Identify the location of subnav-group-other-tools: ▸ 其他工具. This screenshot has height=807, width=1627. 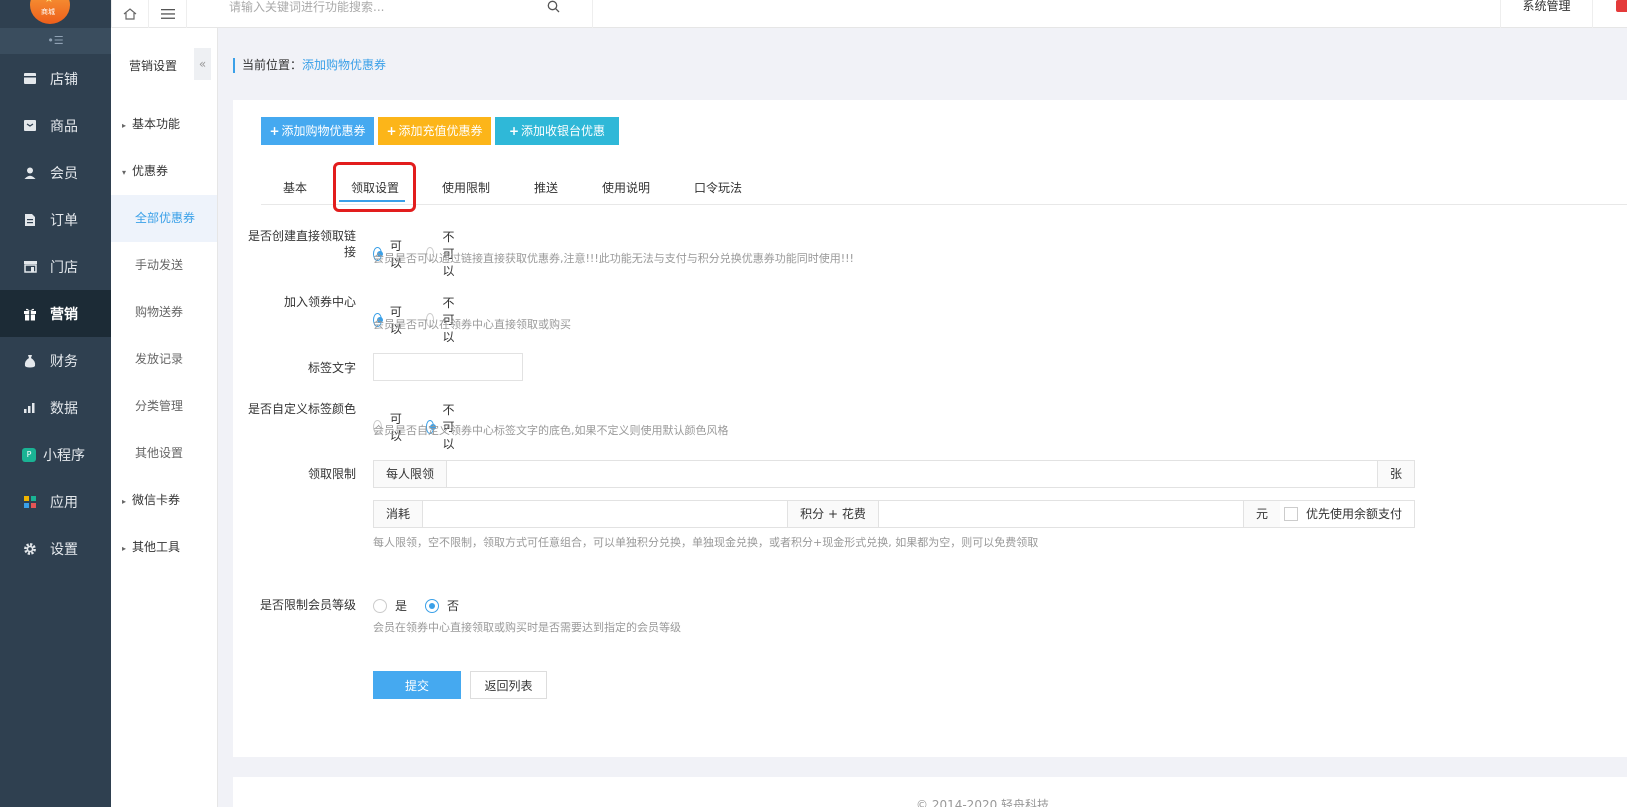
(164, 547).